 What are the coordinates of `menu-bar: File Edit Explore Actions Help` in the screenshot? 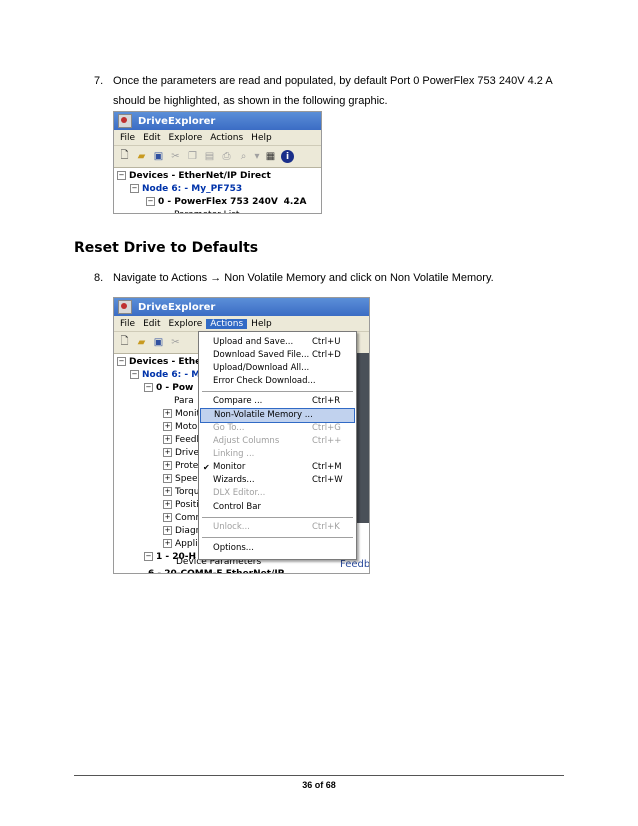 It's located at (217, 138).